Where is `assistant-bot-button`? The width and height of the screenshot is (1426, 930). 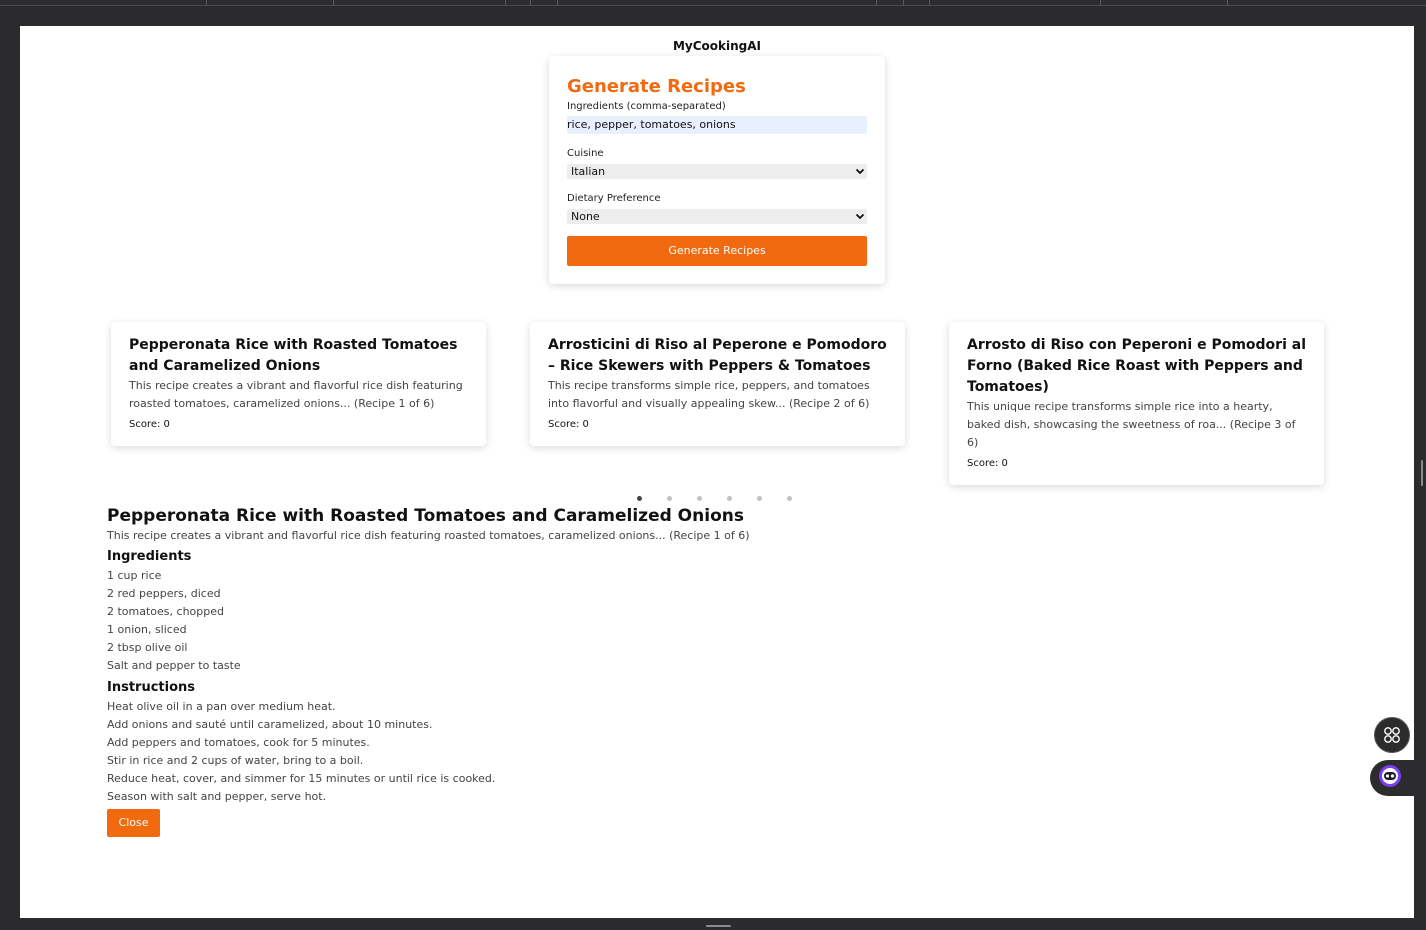 assistant-bot-button is located at coordinates (1398, 778).